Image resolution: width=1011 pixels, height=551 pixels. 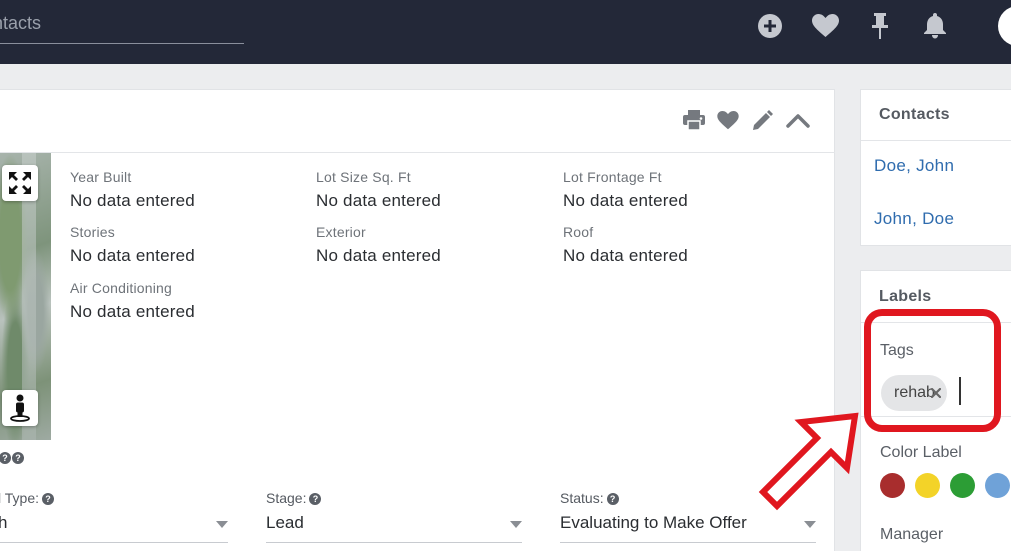 I want to click on contact-link: John, Doe, so click(x=914, y=219).